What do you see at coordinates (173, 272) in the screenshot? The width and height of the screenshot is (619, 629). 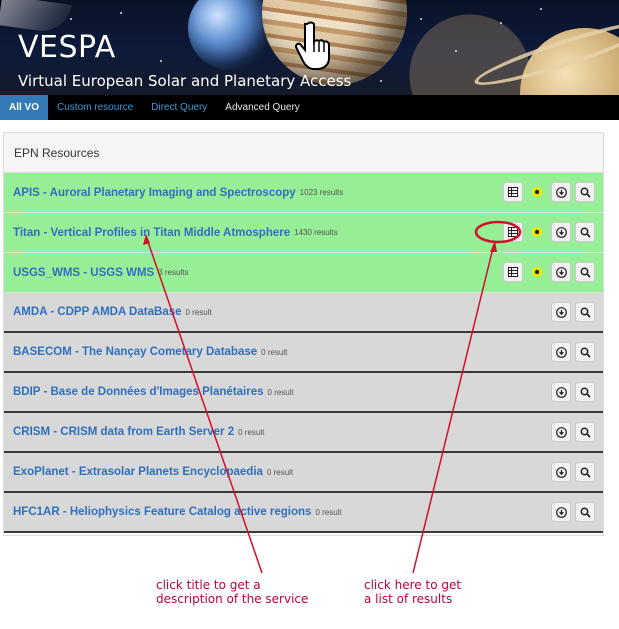 I see `result-count: 3 results` at bounding box center [173, 272].